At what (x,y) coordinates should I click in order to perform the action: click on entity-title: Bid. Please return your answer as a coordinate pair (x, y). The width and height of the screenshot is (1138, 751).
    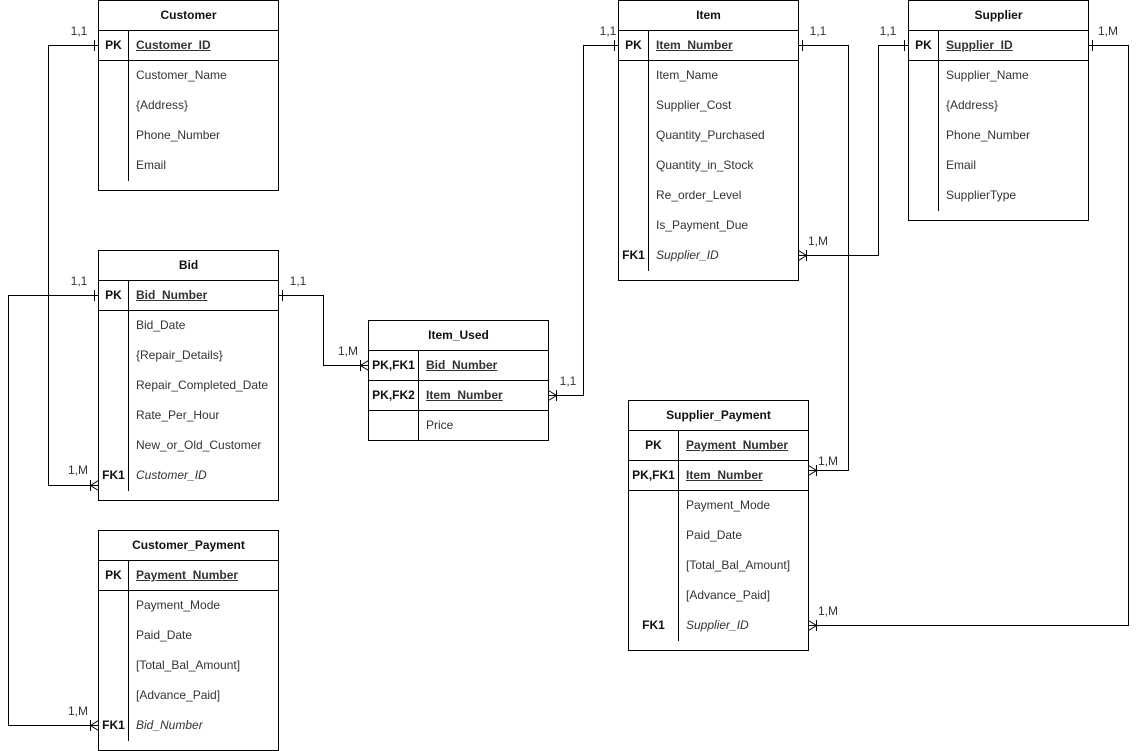
    Looking at the image, I should click on (188, 266).